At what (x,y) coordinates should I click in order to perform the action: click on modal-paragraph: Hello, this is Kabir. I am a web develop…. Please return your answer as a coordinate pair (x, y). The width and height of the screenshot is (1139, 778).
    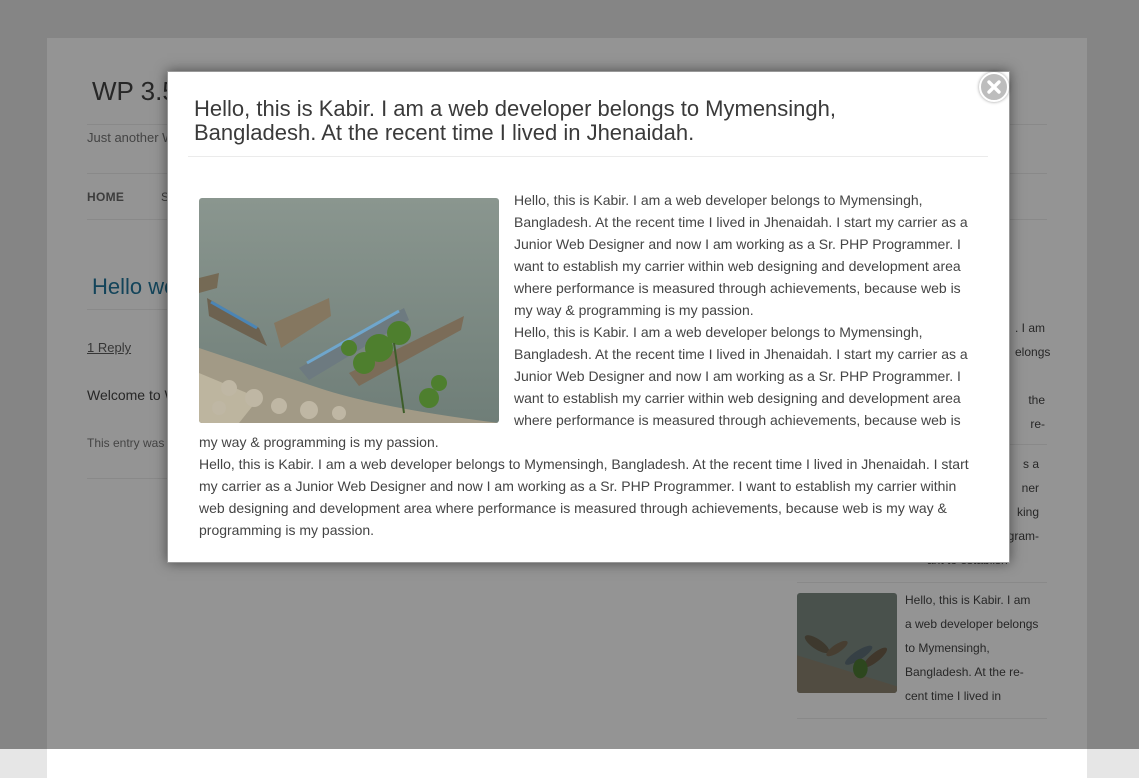
    Looking at the image, I should click on (584, 497).